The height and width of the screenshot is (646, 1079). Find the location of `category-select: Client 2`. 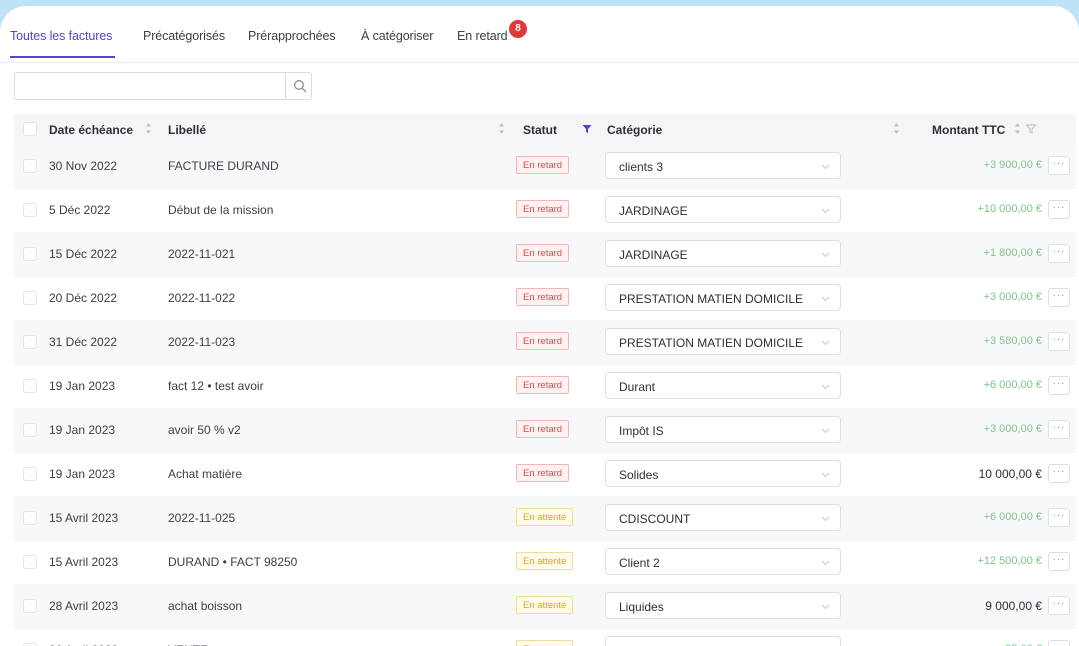

category-select: Client 2 is located at coordinates (723, 561).